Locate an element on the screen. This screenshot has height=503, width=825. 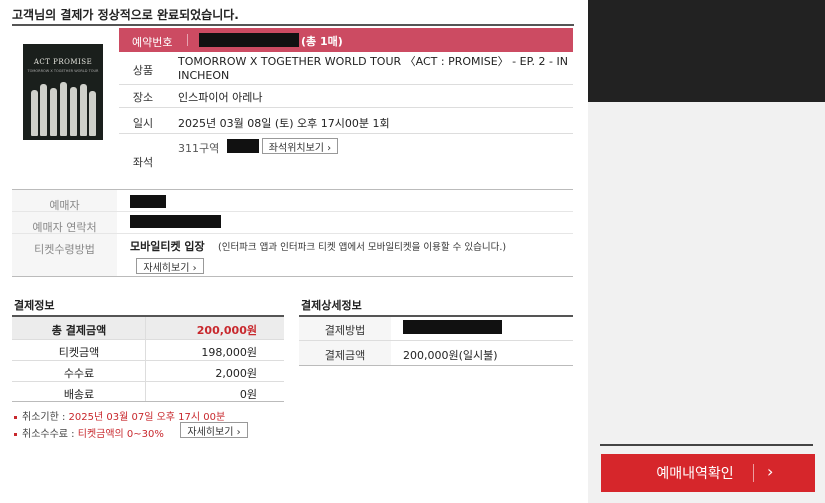
venue-label: 장소 is located at coordinates (143, 97).